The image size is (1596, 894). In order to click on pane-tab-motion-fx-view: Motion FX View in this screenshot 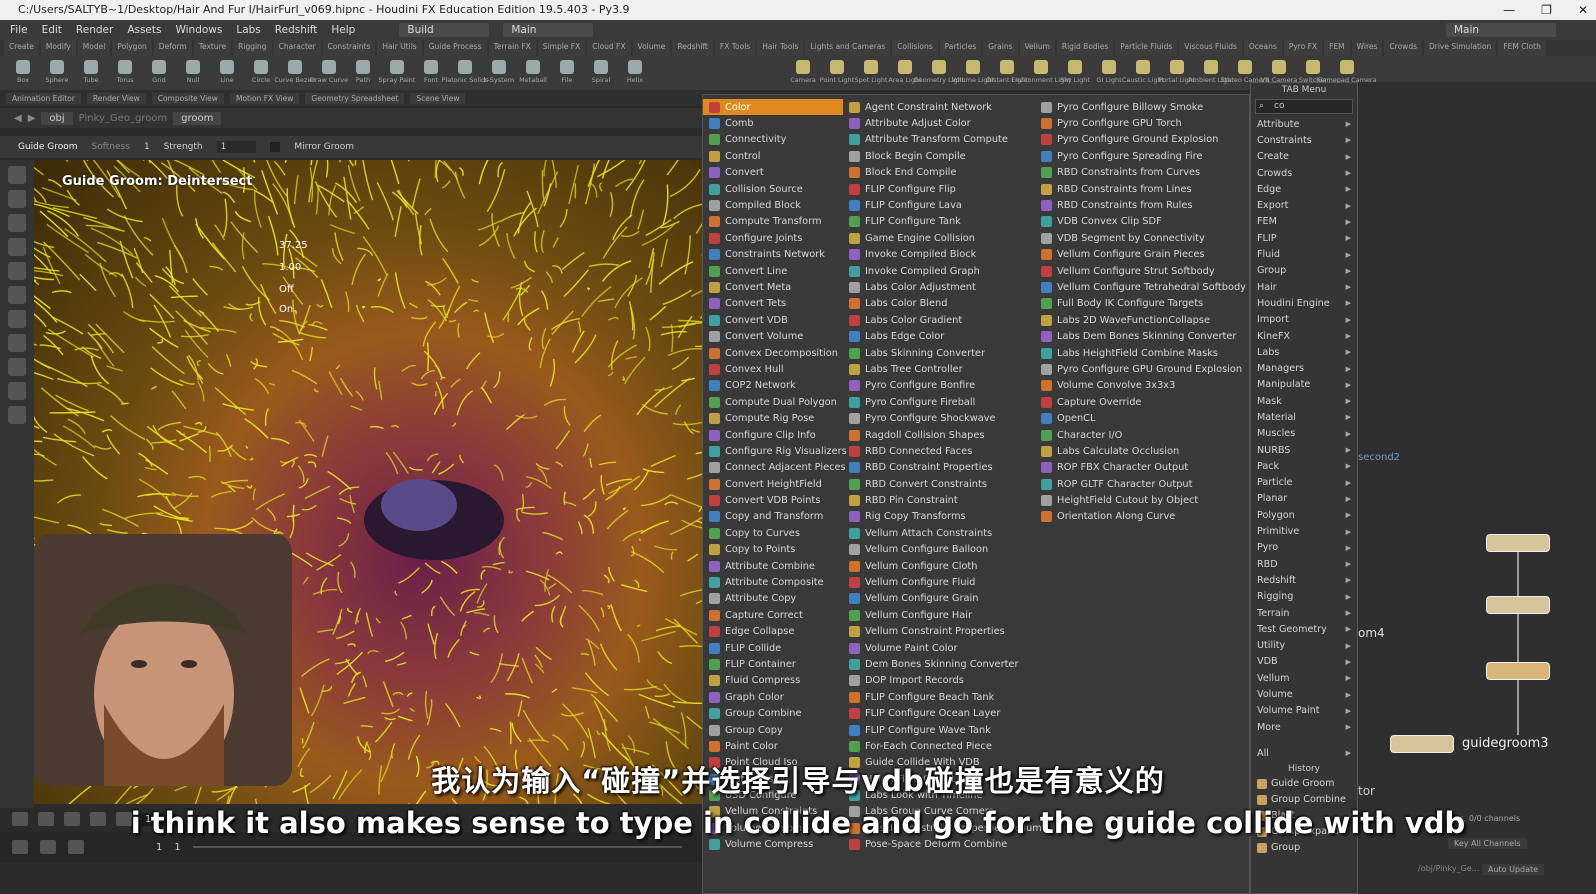, I will do `click(264, 98)`.